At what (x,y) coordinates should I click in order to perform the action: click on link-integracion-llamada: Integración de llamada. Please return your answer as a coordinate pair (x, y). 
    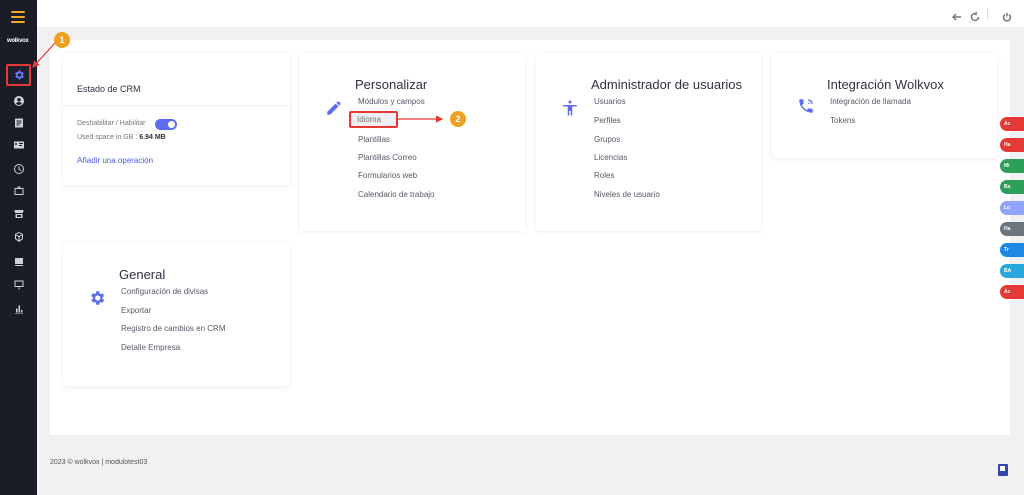
    Looking at the image, I should click on (870, 101).